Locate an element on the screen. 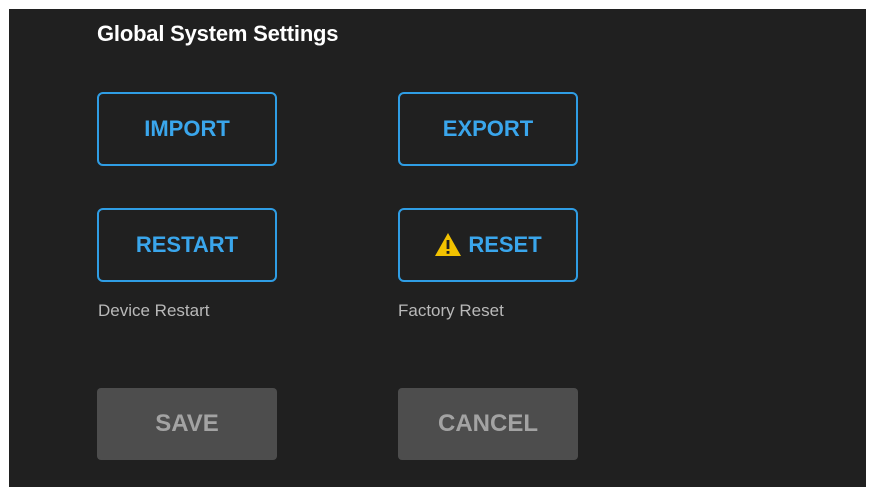  page-title: Global System Settings is located at coordinates (218, 33).